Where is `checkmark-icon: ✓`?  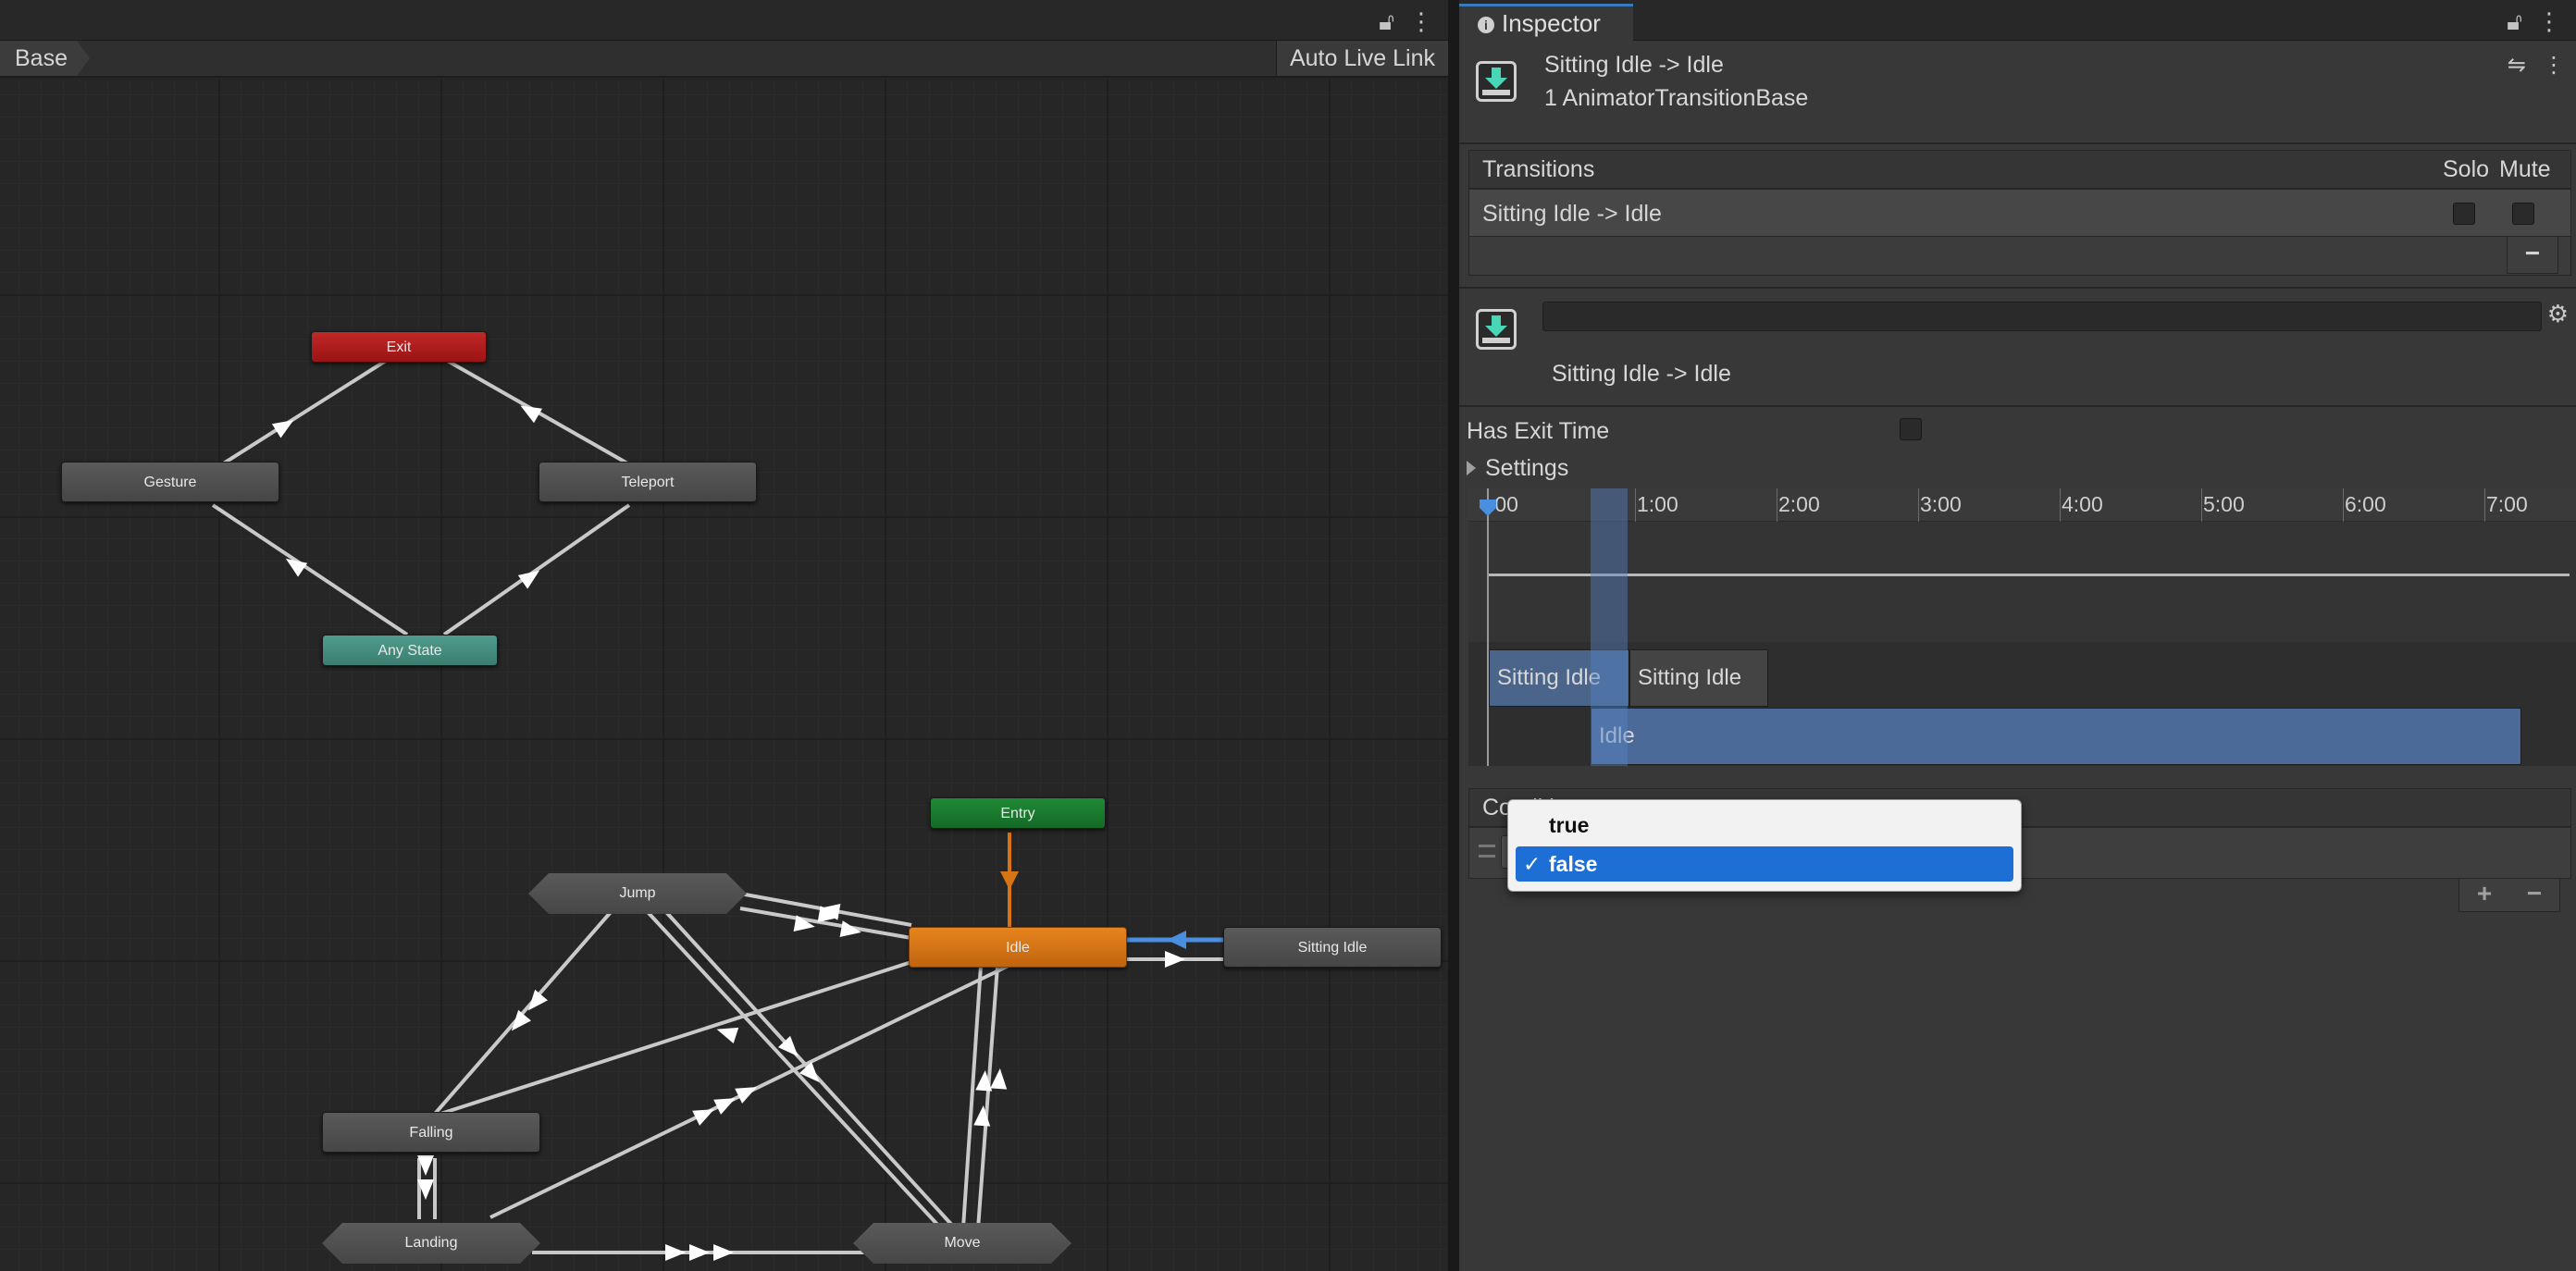
checkmark-icon: ✓ is located at coordinates (1532, 864).